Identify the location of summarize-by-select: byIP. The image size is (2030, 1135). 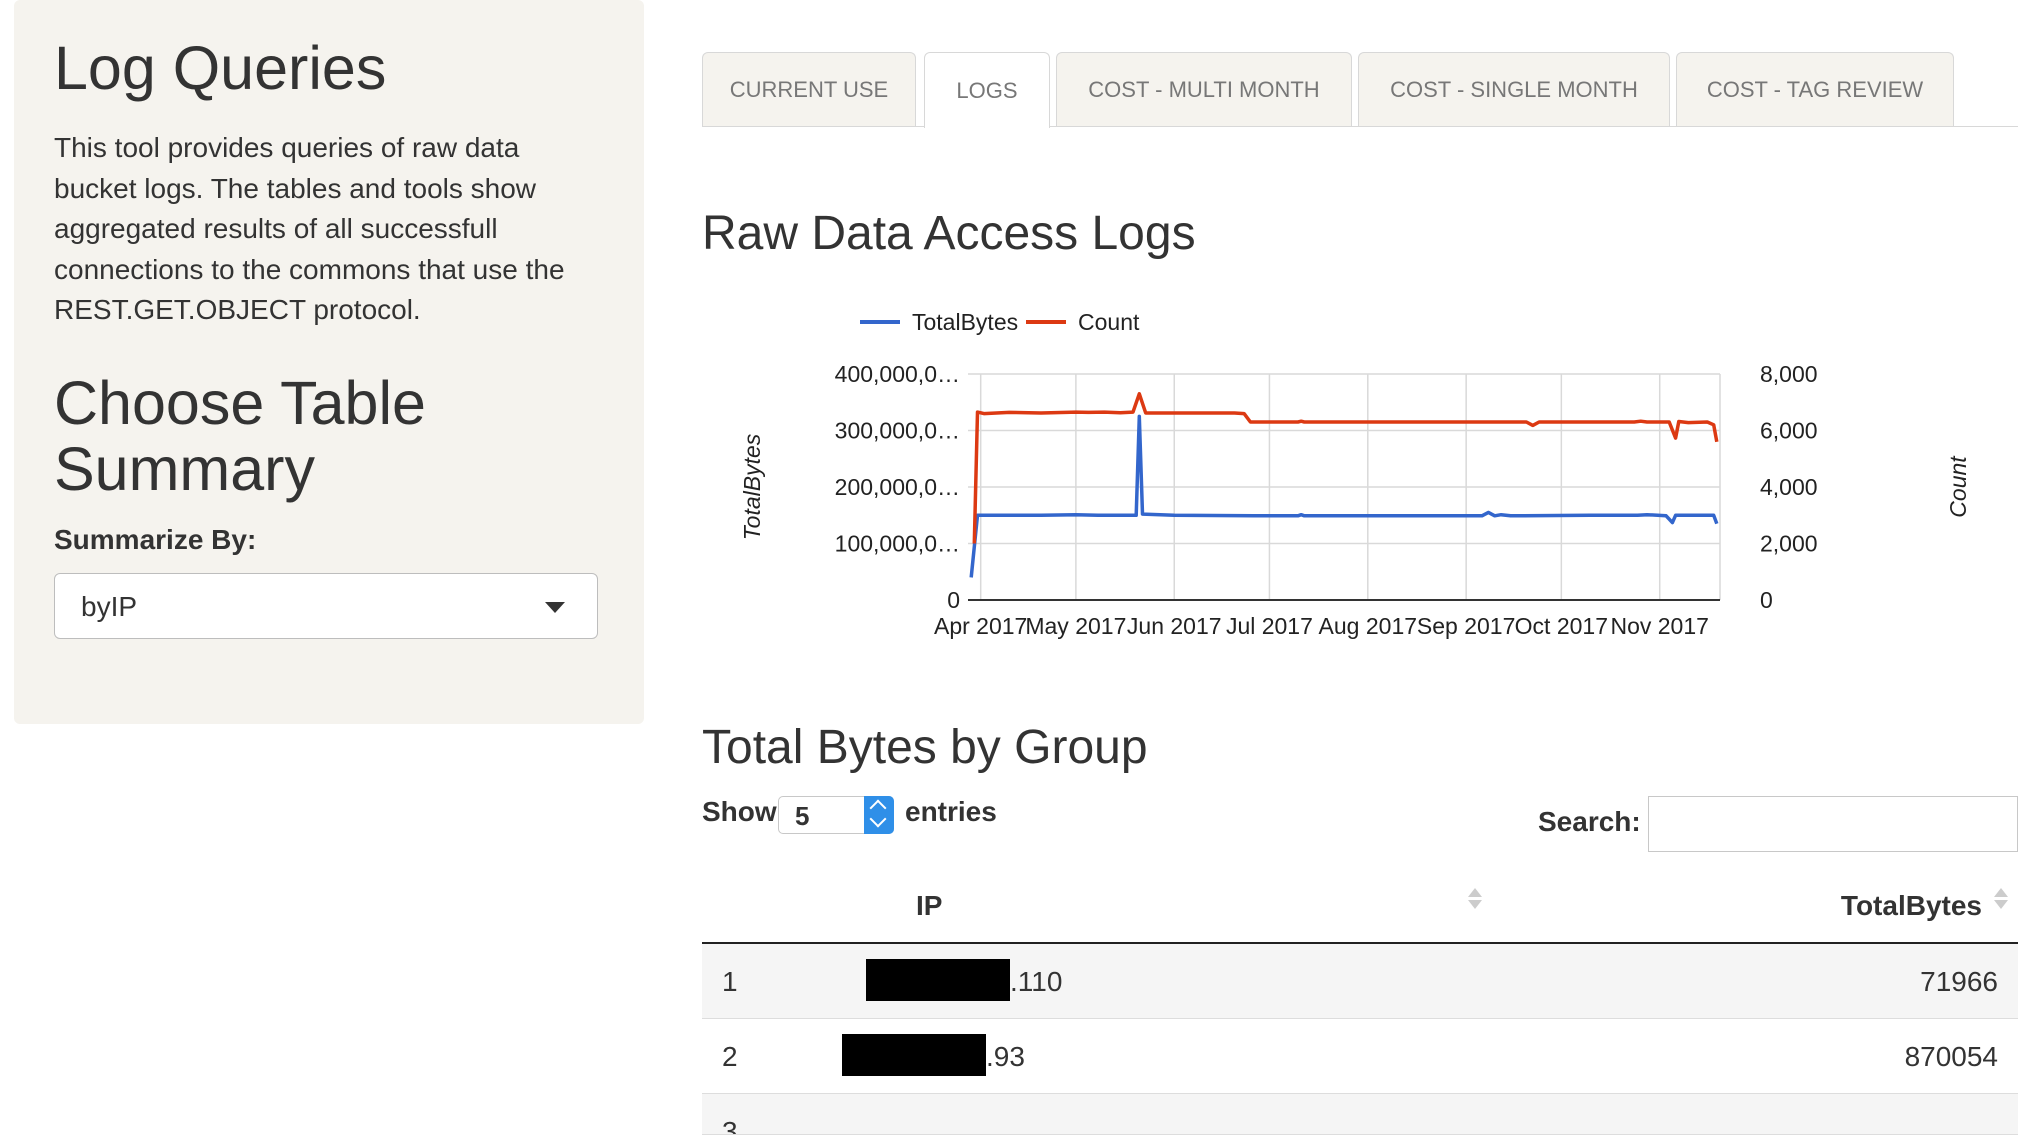
(326, 606).